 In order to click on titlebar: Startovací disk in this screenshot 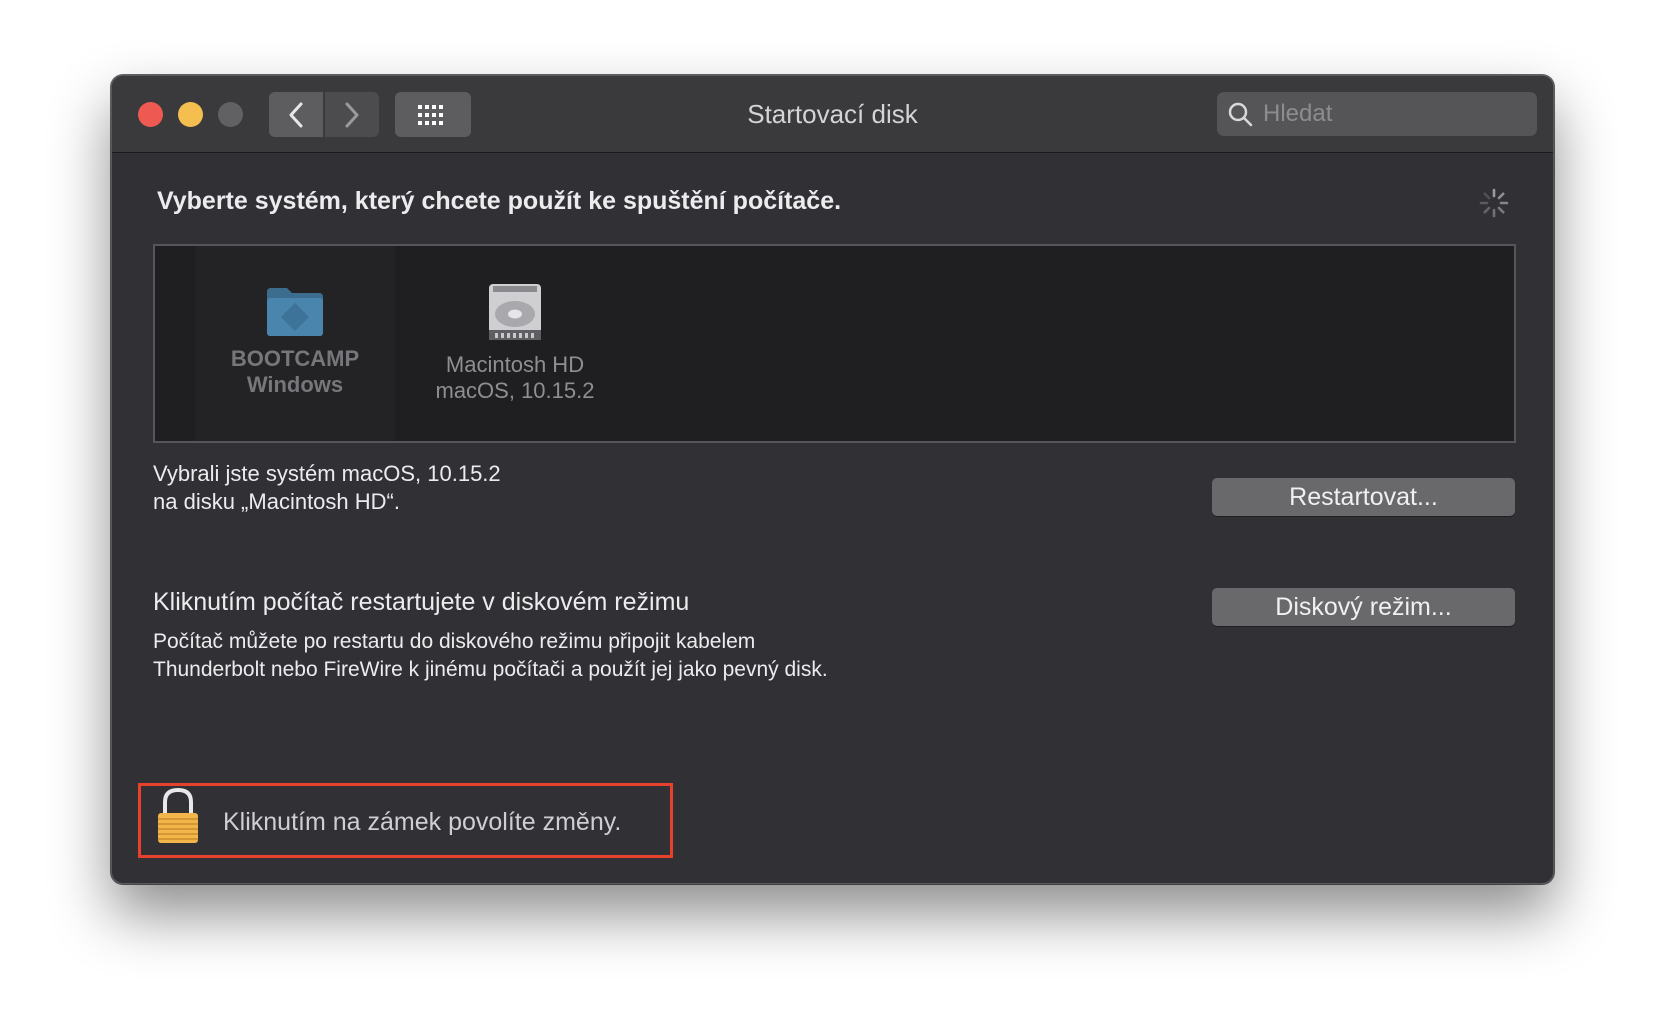, I will do `click(832, 114)`.